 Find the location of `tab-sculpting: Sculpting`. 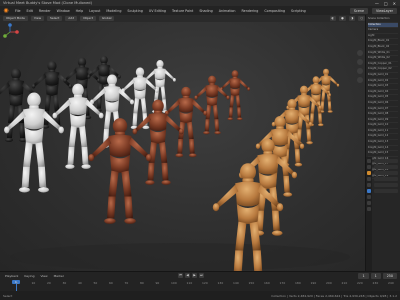

tab-sculpting: Sculpting is located at coordinates (134, 11).